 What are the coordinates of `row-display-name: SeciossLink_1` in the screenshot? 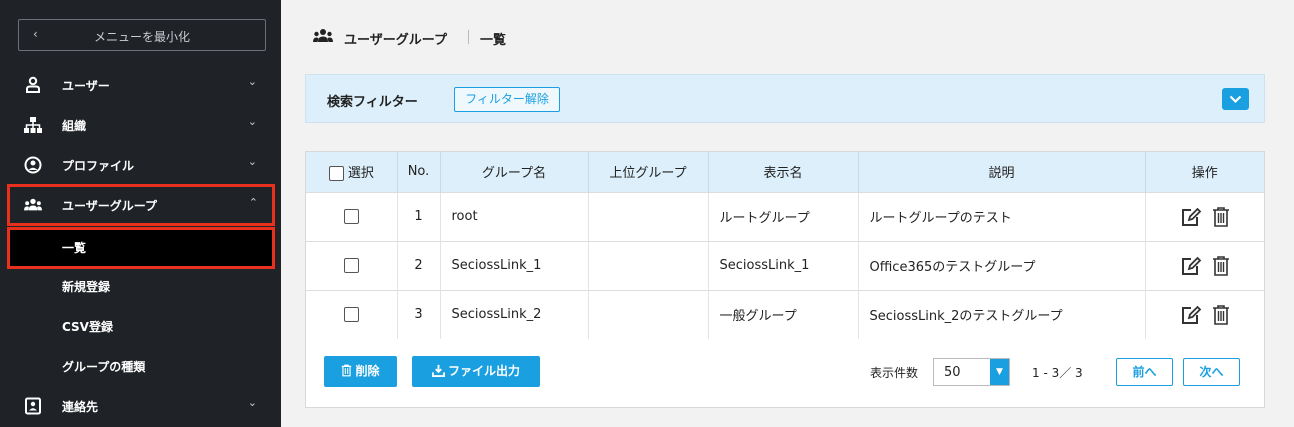 It's located at (783, 265).